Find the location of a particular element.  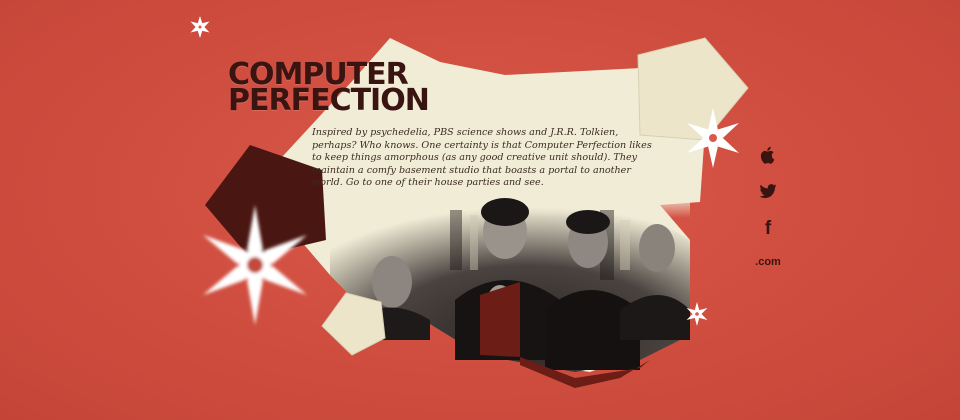

apple-itunes-link is located at coordinates (768, 155).